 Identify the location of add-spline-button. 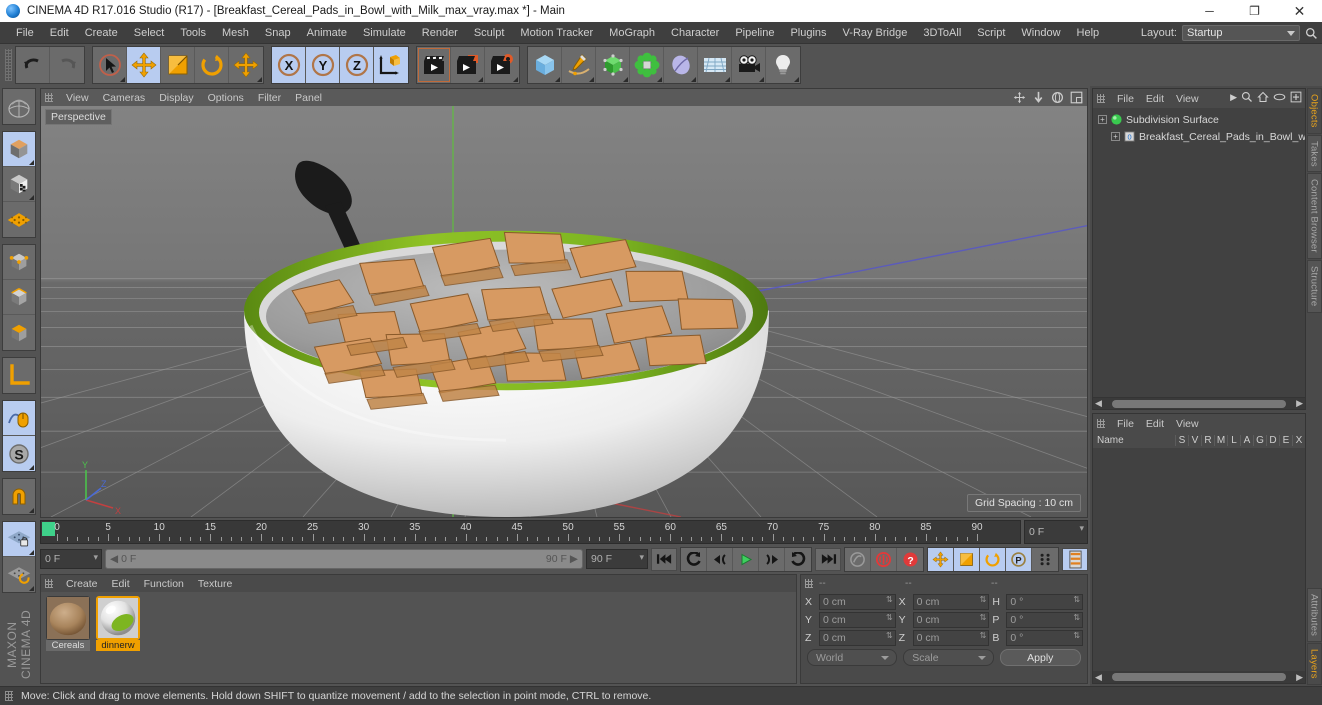
(579, 65).